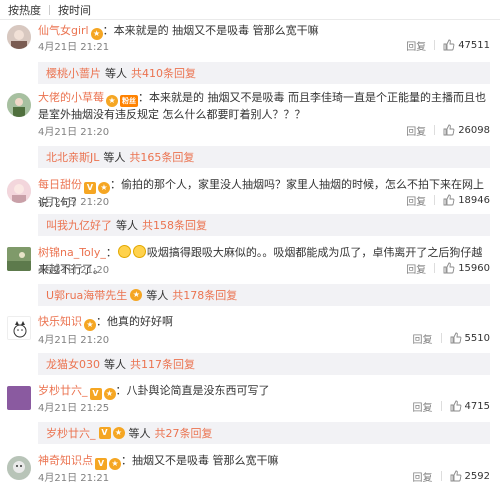 The image size is (500, 492). I want to click on like-button: 5510, so click(470, 338).